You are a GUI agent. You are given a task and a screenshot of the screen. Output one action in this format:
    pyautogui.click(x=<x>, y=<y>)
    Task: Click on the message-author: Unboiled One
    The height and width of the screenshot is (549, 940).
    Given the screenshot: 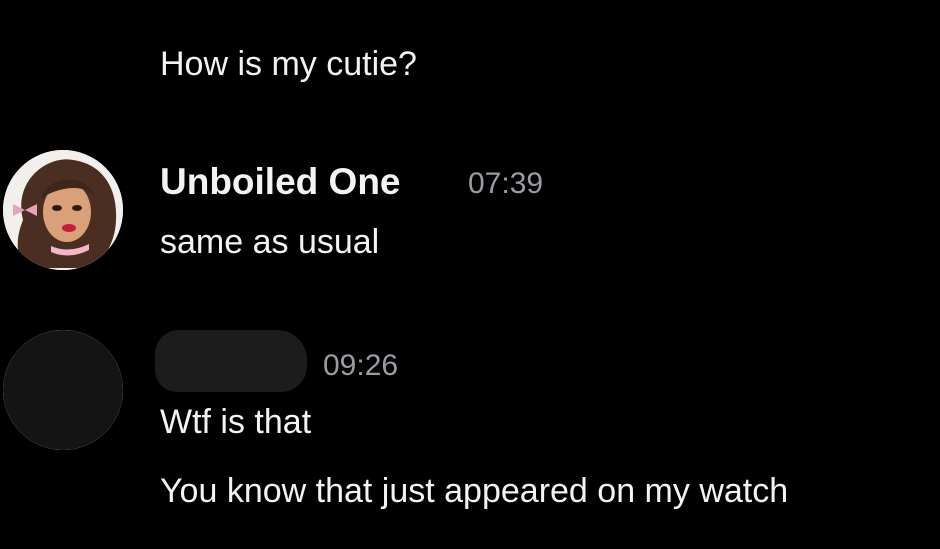 What is the action you would take?
    pyautogui.click(x=280, y=182)
    